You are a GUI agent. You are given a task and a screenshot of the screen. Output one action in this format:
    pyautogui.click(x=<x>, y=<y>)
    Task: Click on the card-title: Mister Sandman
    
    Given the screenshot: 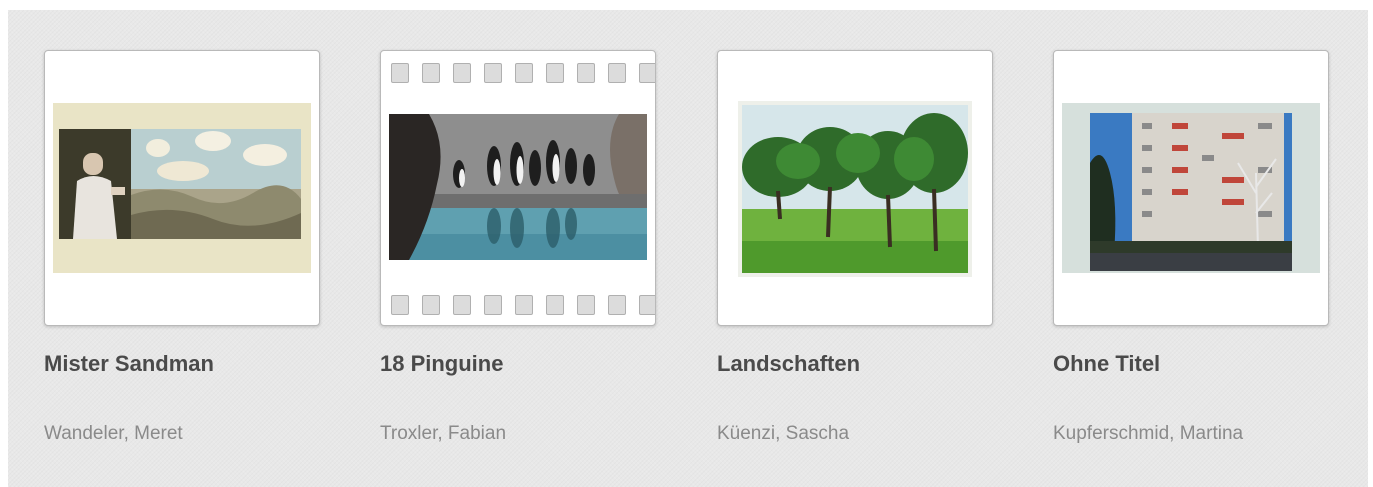 What is the action you would take?
    pyautogui.click(x=129, y=364)
    